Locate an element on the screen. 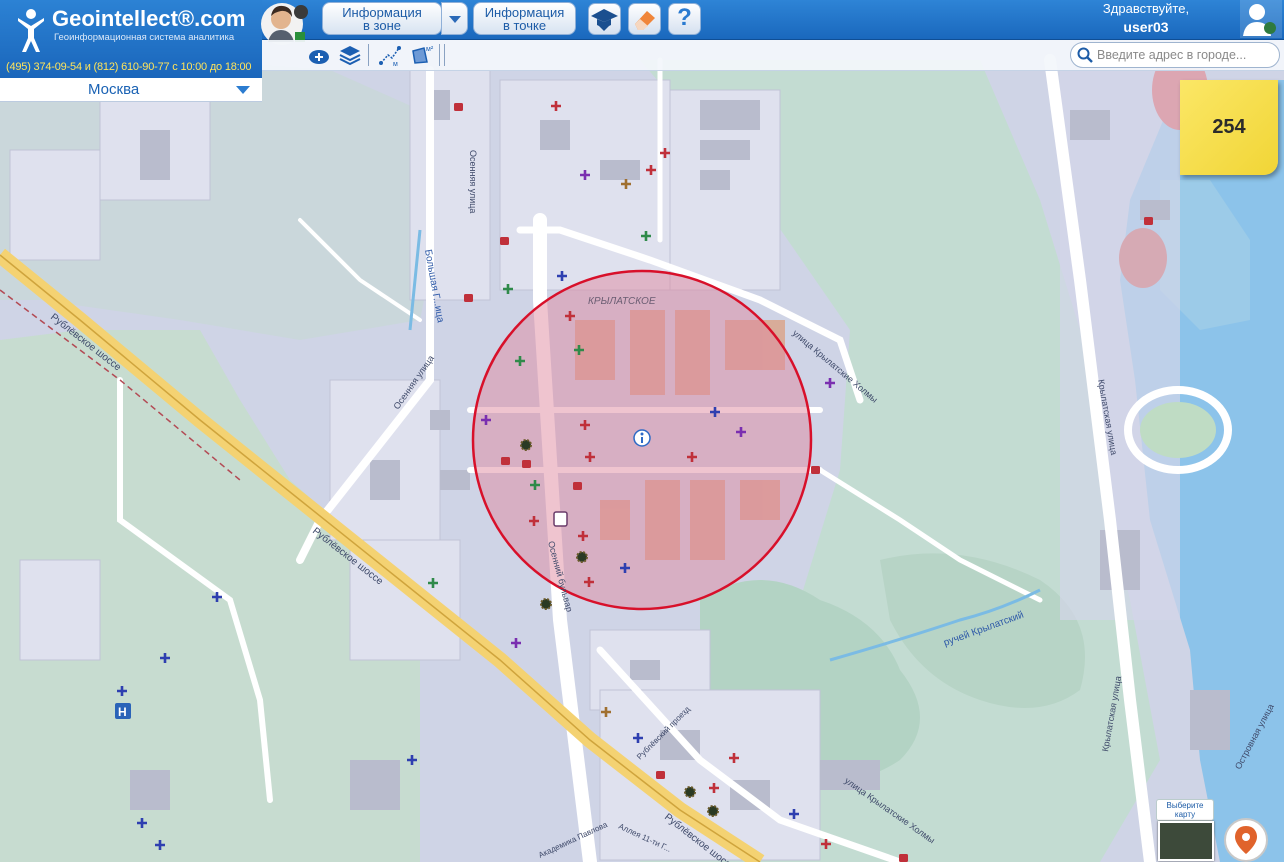 Image resolution: width=1284 pixels, height=862 pixels. help-button: ? is located at coordinates (684, 19).